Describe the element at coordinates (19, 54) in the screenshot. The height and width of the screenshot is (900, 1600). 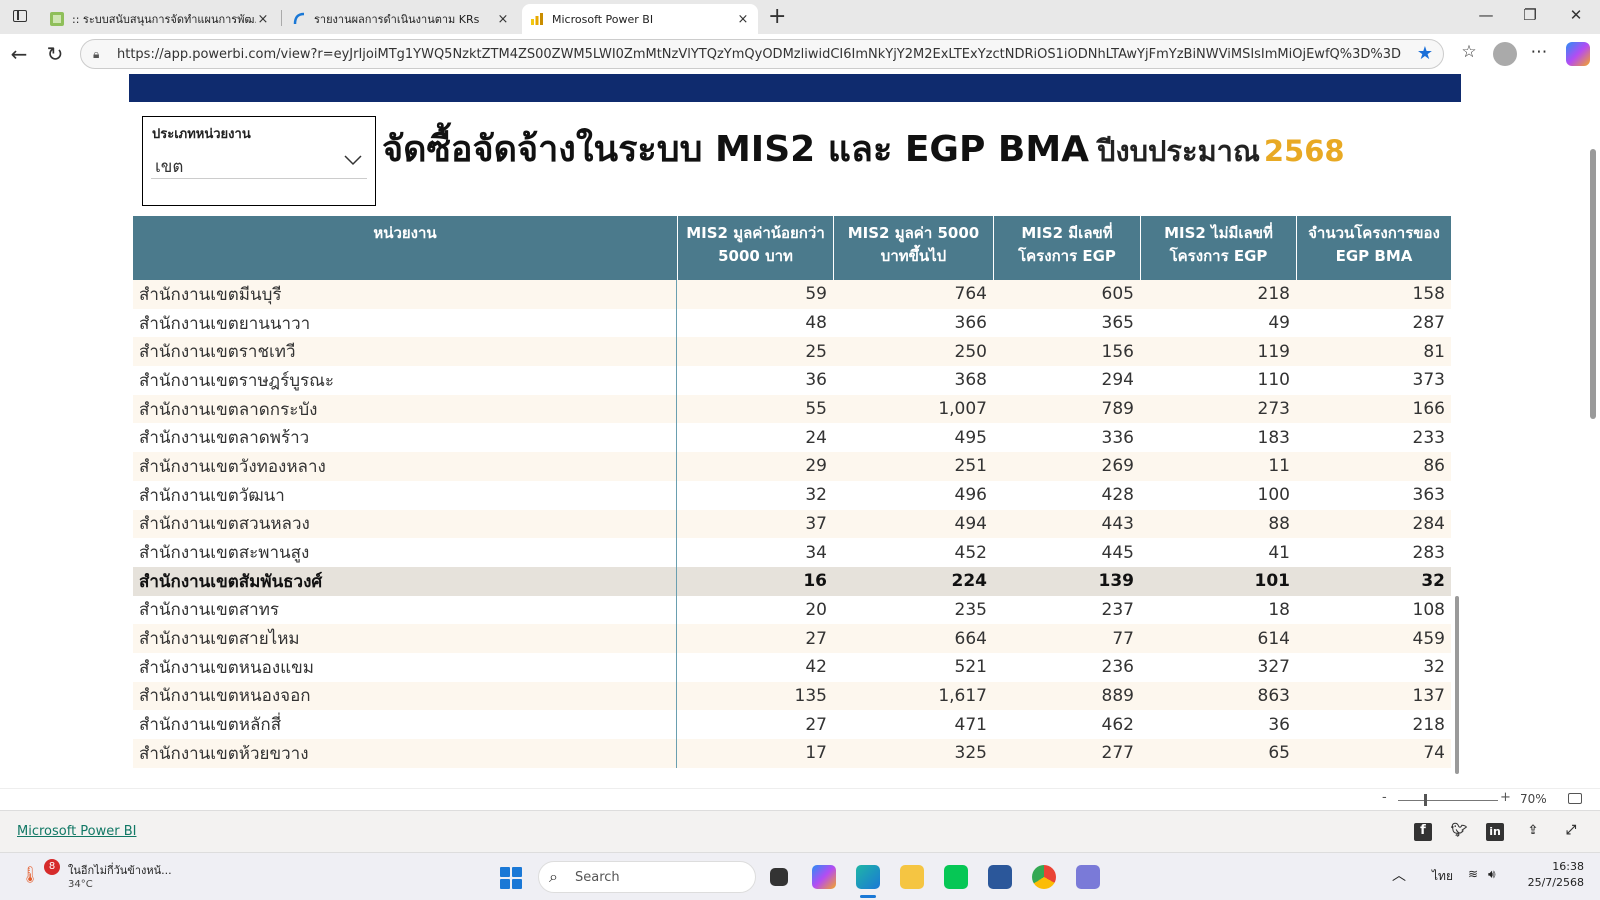
I see `back-icon: ←` at that location.